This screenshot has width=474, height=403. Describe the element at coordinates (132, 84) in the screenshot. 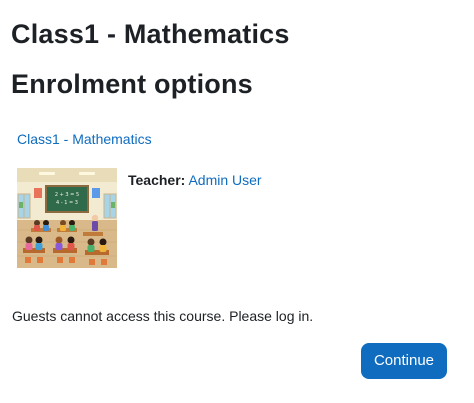

I see `enrolment-options-heading: Enrolment options` at that location.